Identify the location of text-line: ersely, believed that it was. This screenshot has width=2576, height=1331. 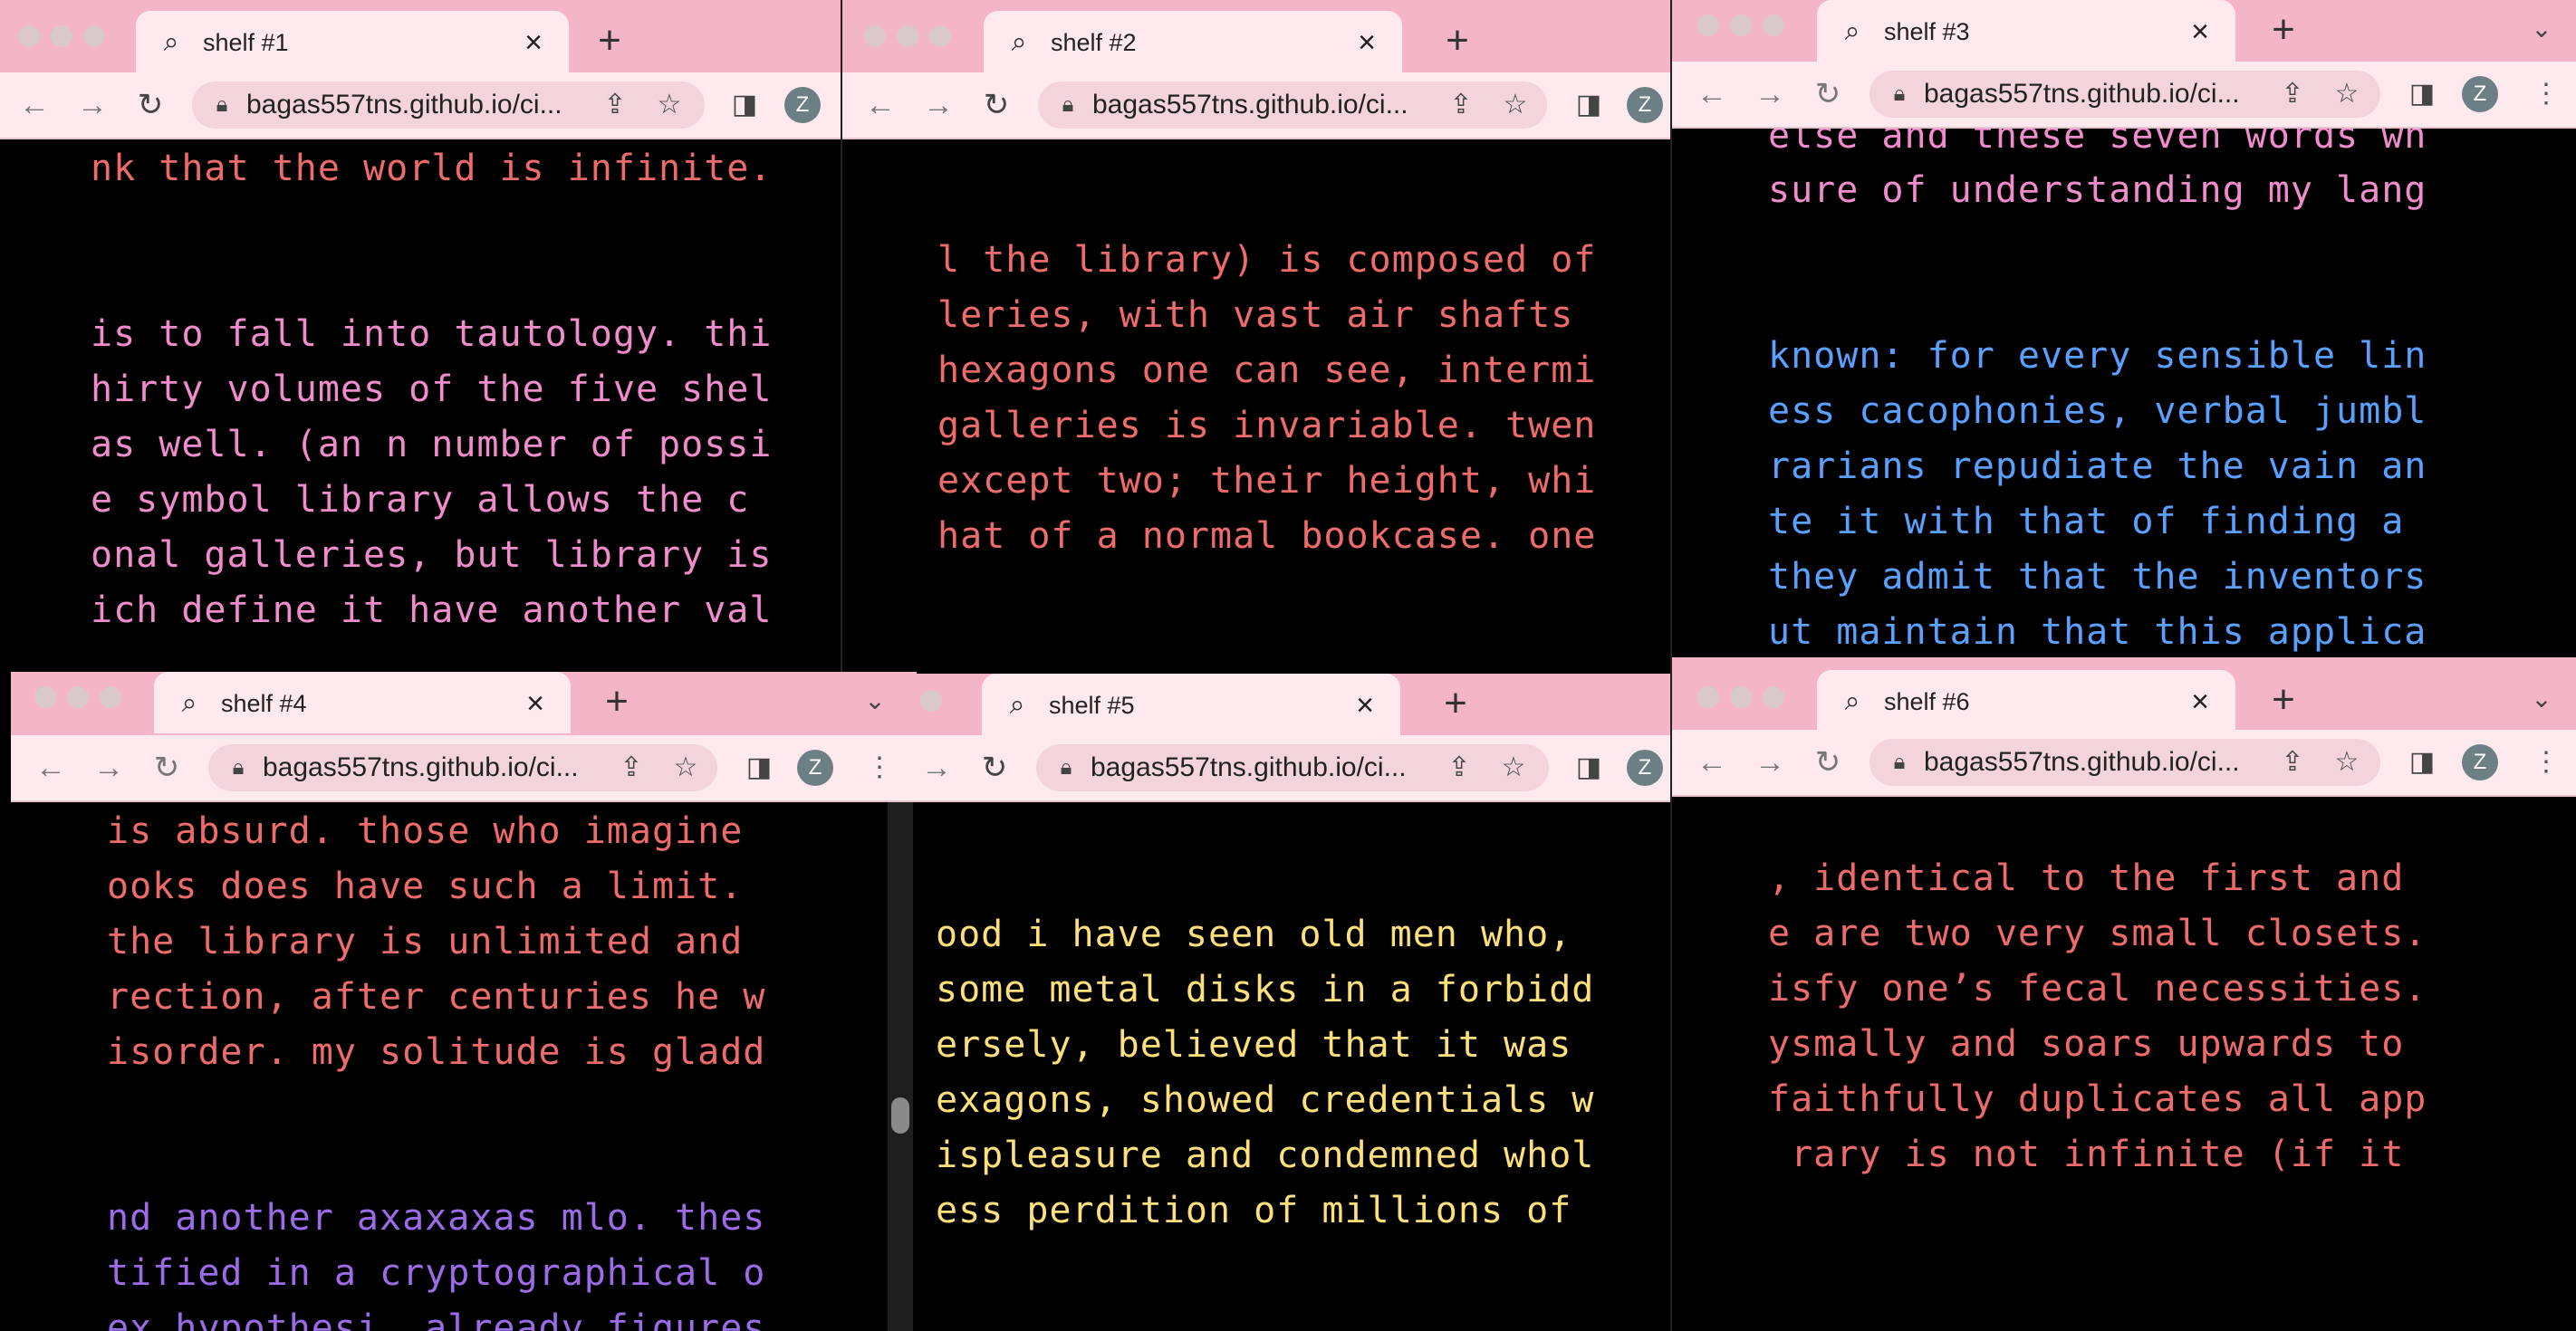
(1254, 1045).